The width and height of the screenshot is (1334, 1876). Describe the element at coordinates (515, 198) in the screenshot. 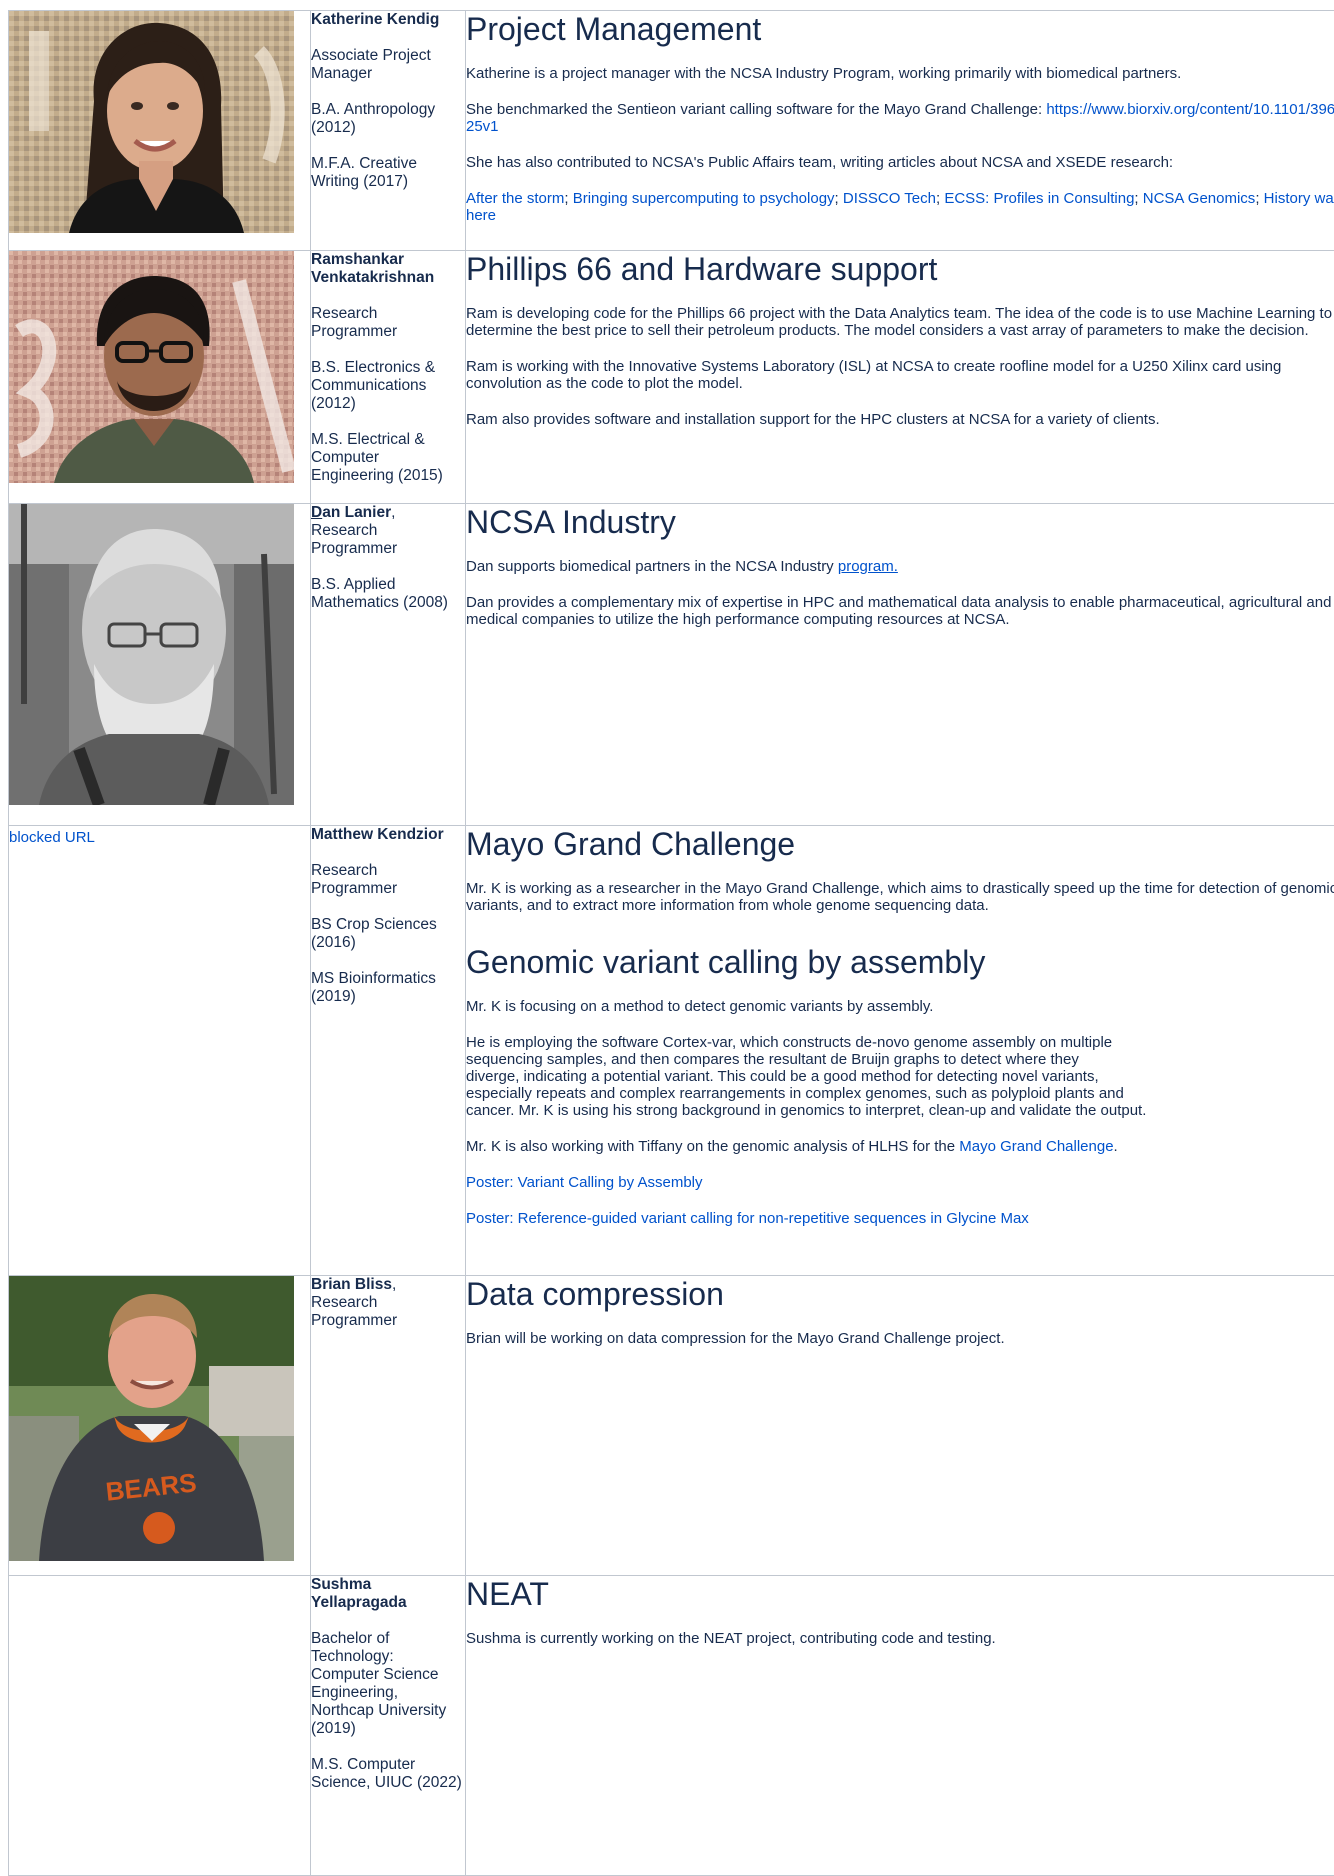

I see `article-link: After the storm` at that location.